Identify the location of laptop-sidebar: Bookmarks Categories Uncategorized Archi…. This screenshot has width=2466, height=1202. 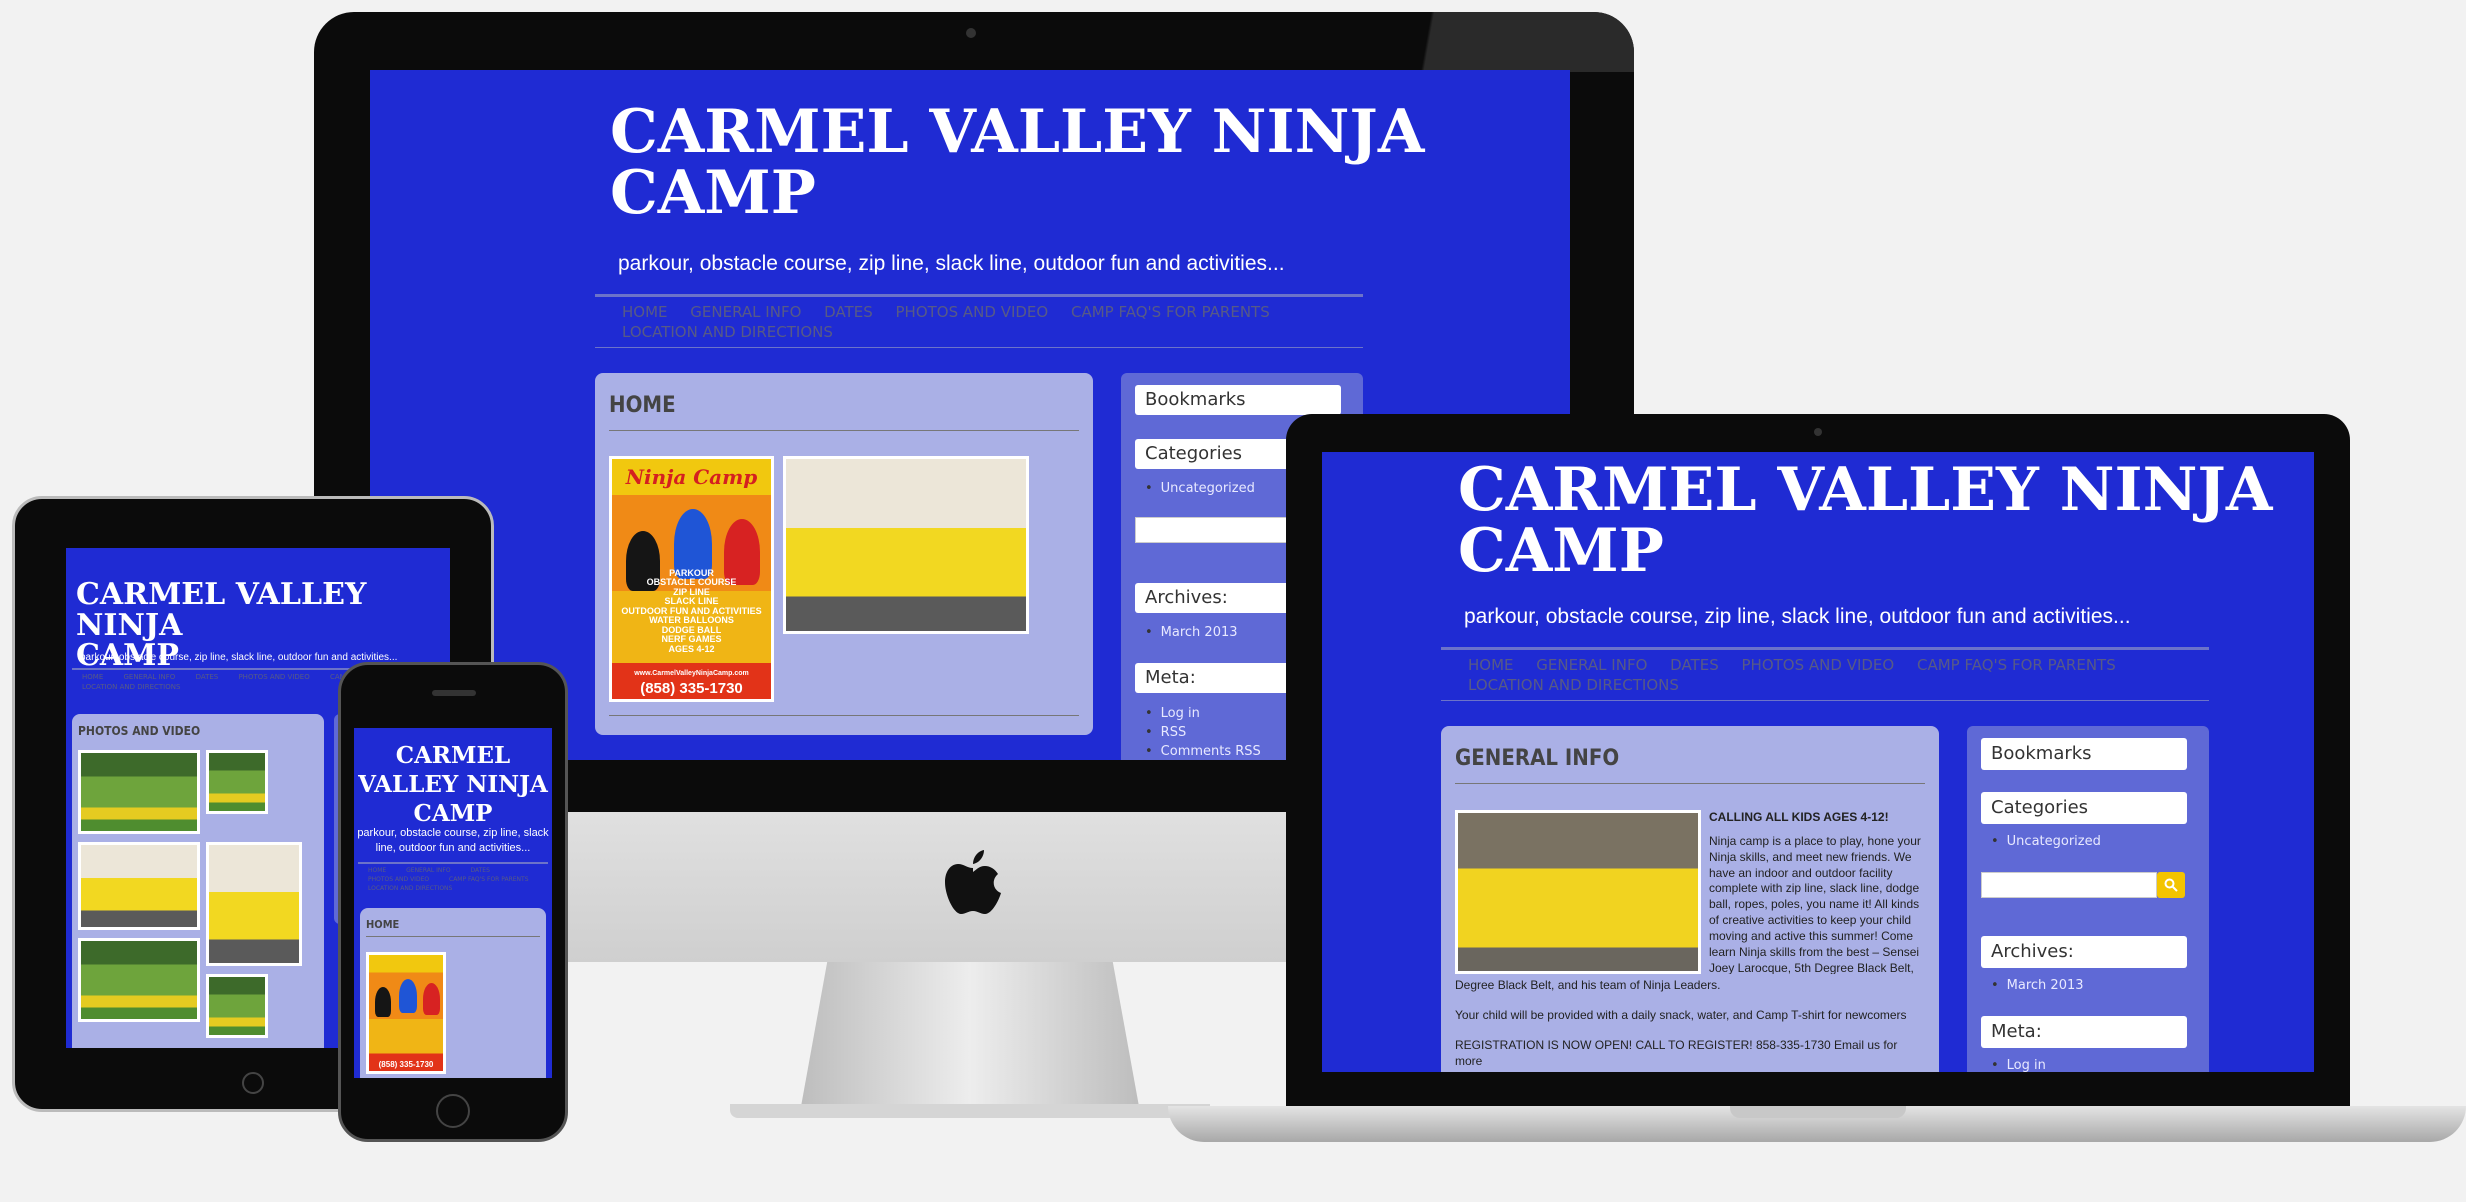
(2088, 899).